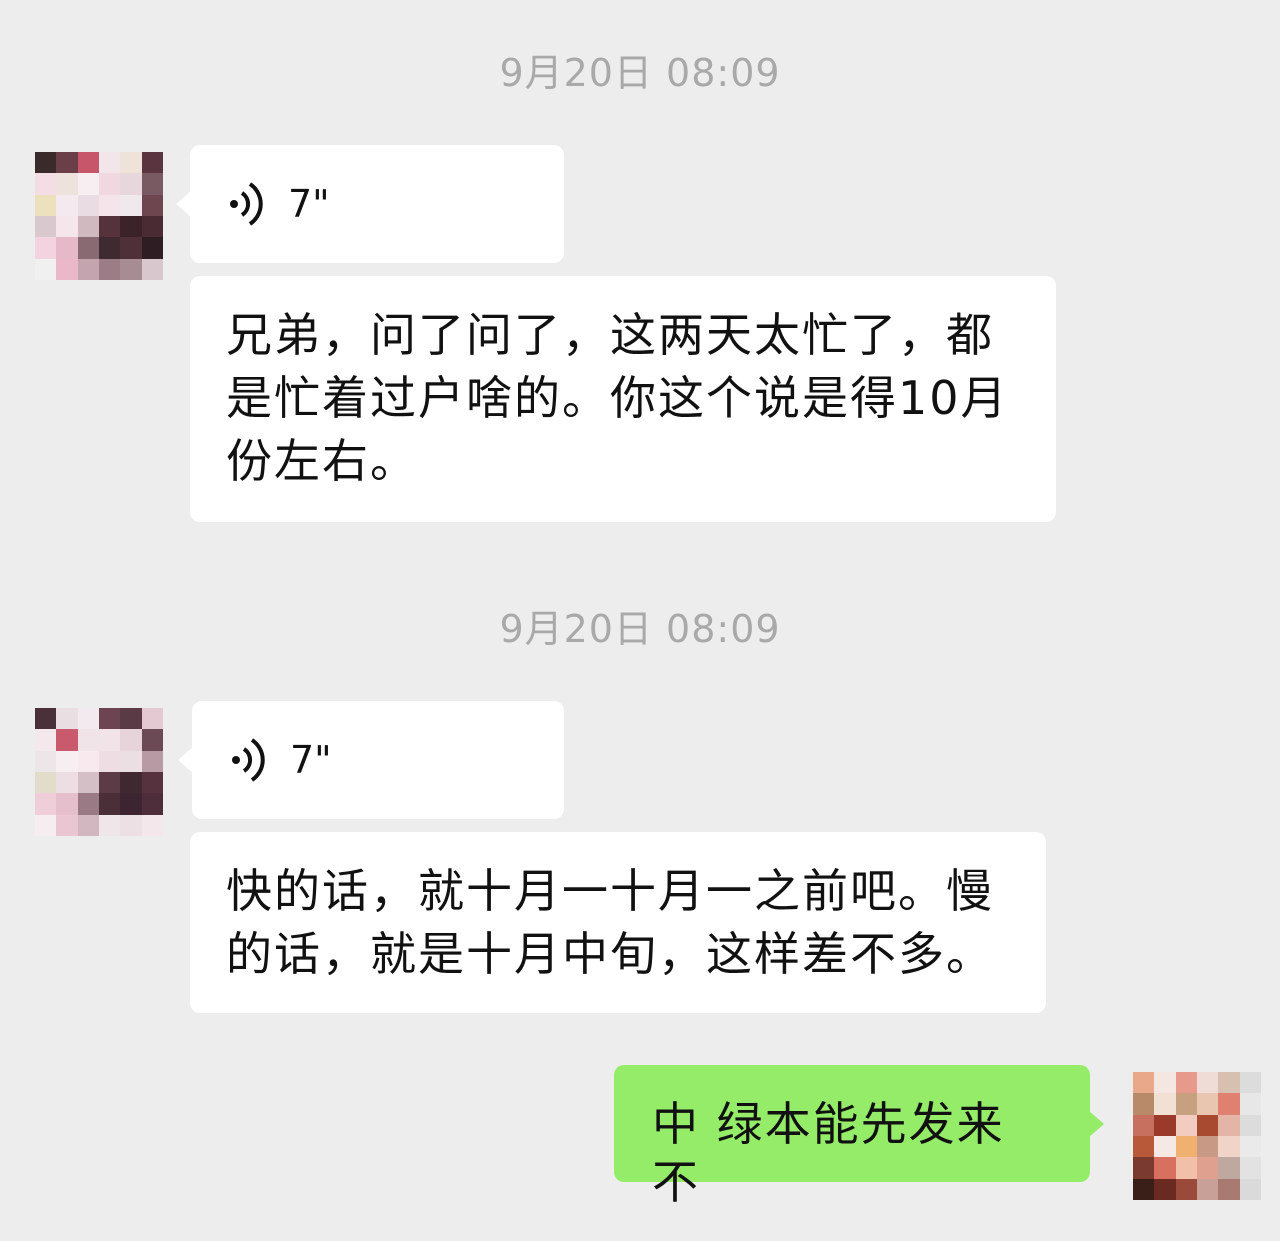 This screenshot has width=1280, height=1241. I want to click on text-message-bubble: 快的话，就十月一十月一之前吧。慢的话，就是十月中旬，这样差不多。, so click(618, 922).